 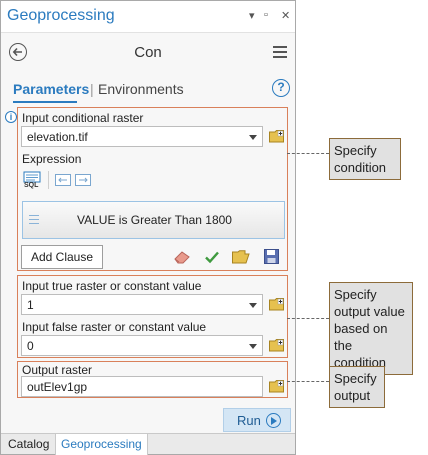 What do you see at coordinates (142, 304) in the screenshot?
I see `true-raster-dropdown: 1` at bounding box center [142, 304].